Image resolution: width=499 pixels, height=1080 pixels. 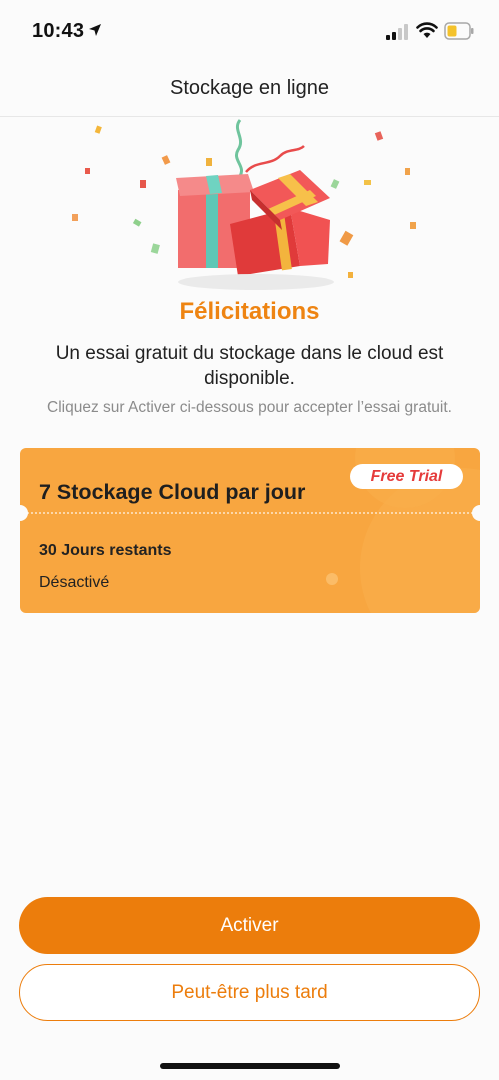 What do you see at coordinates (250, 513) in the screenshot?
I see `card-divider` at bounding box center [250, 513].